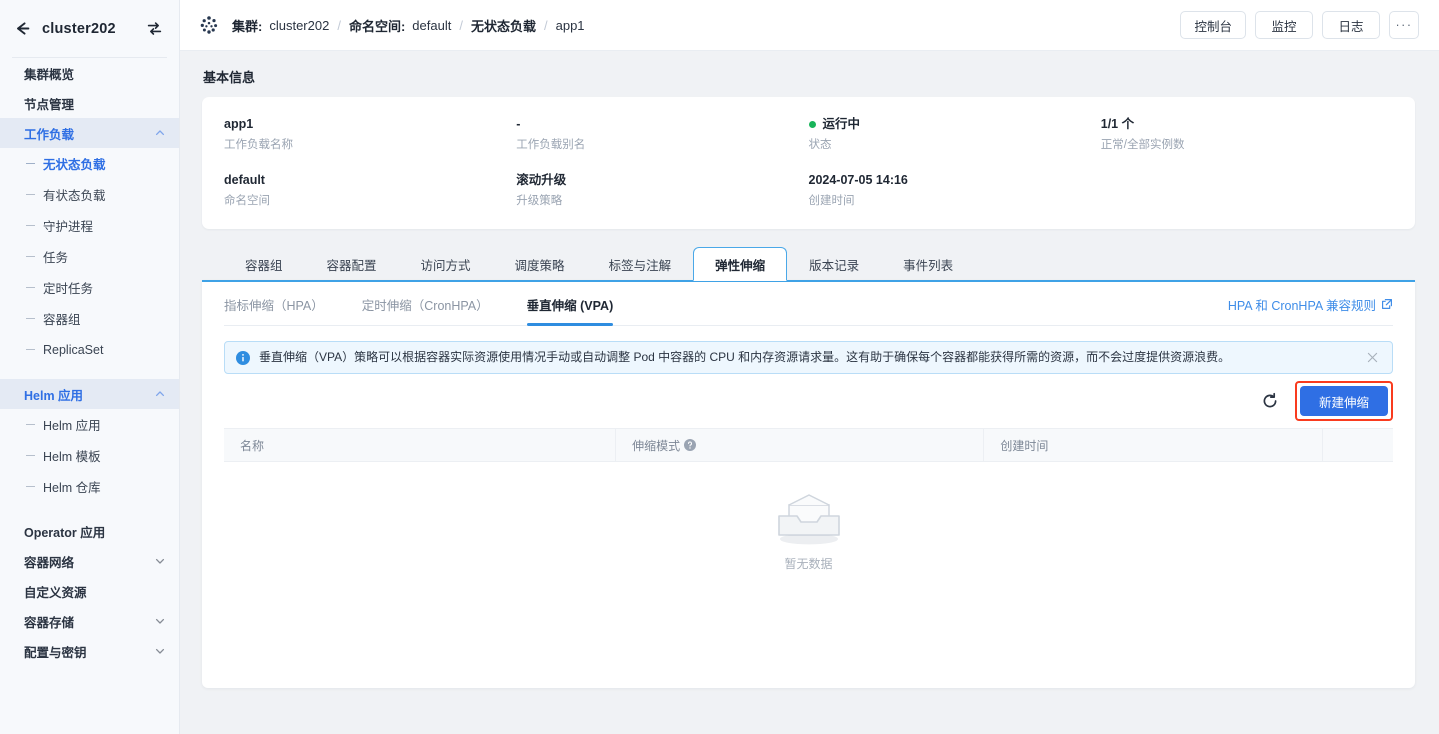 The height and width of the screenshot is (734, 1439). What do you see at coordinates (89, 318) in the screenshot?
I see `sidebar-subitem-容器组: 容器组` at bounding box center [89, 318].